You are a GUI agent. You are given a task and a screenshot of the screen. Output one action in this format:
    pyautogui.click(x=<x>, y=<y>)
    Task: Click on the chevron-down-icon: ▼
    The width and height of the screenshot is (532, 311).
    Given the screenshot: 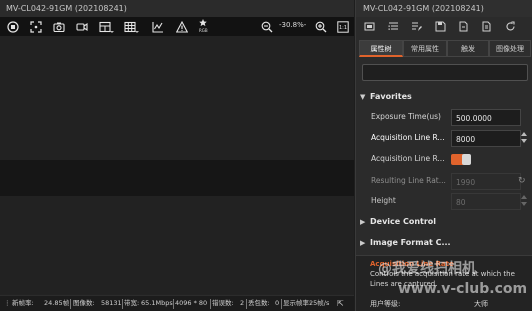 What is the action you would take?
    pyautogui.click(x=363, y=97)
    